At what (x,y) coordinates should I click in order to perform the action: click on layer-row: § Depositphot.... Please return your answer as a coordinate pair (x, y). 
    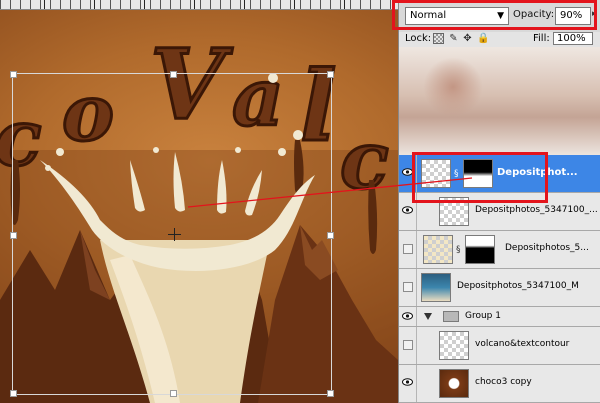
    Looking at the image, I should click on (499, 174).